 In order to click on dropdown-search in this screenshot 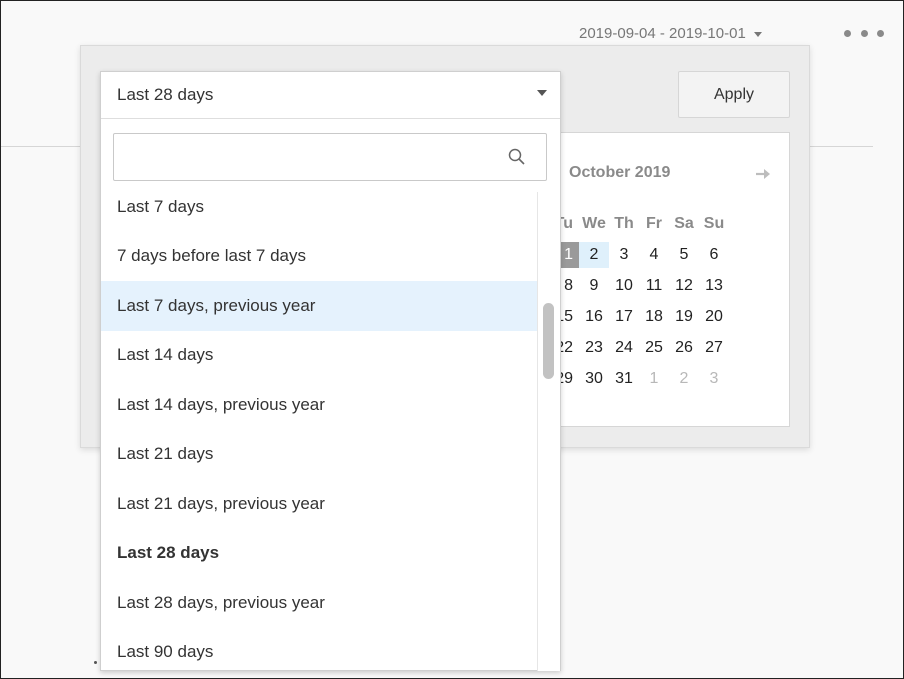, I will do `click(330, 157)`.